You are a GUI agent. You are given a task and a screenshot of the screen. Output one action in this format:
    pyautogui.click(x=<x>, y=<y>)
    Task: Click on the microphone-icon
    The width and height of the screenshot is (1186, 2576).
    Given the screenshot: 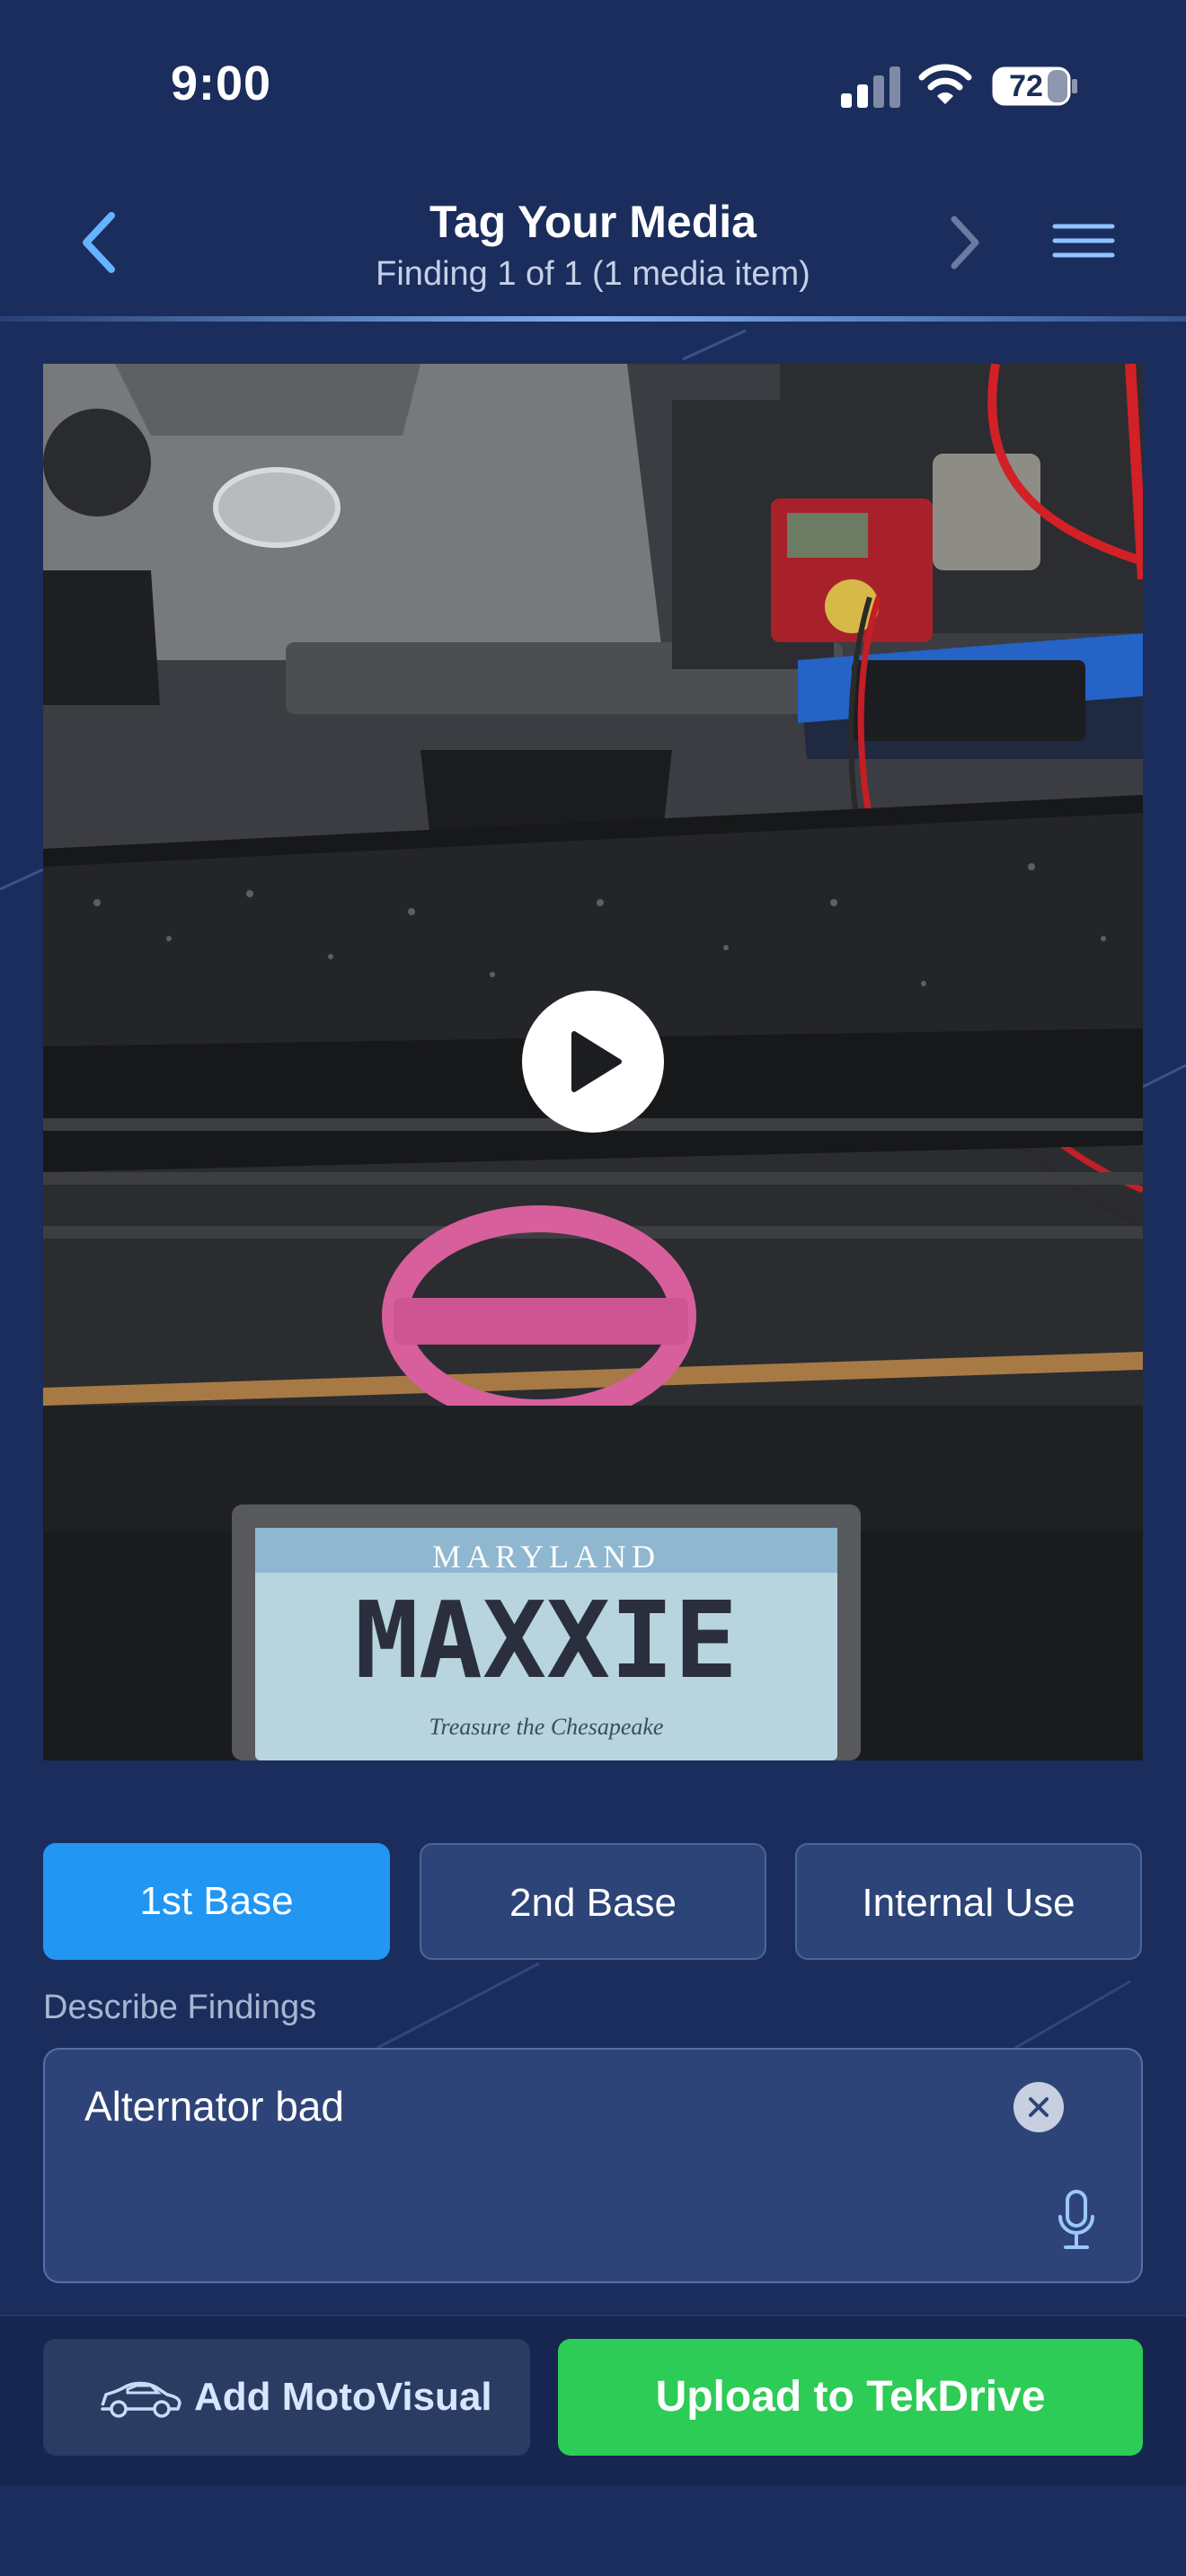 What is the action you would take?
    pyautogui.click(x=1076, y=2220)
    